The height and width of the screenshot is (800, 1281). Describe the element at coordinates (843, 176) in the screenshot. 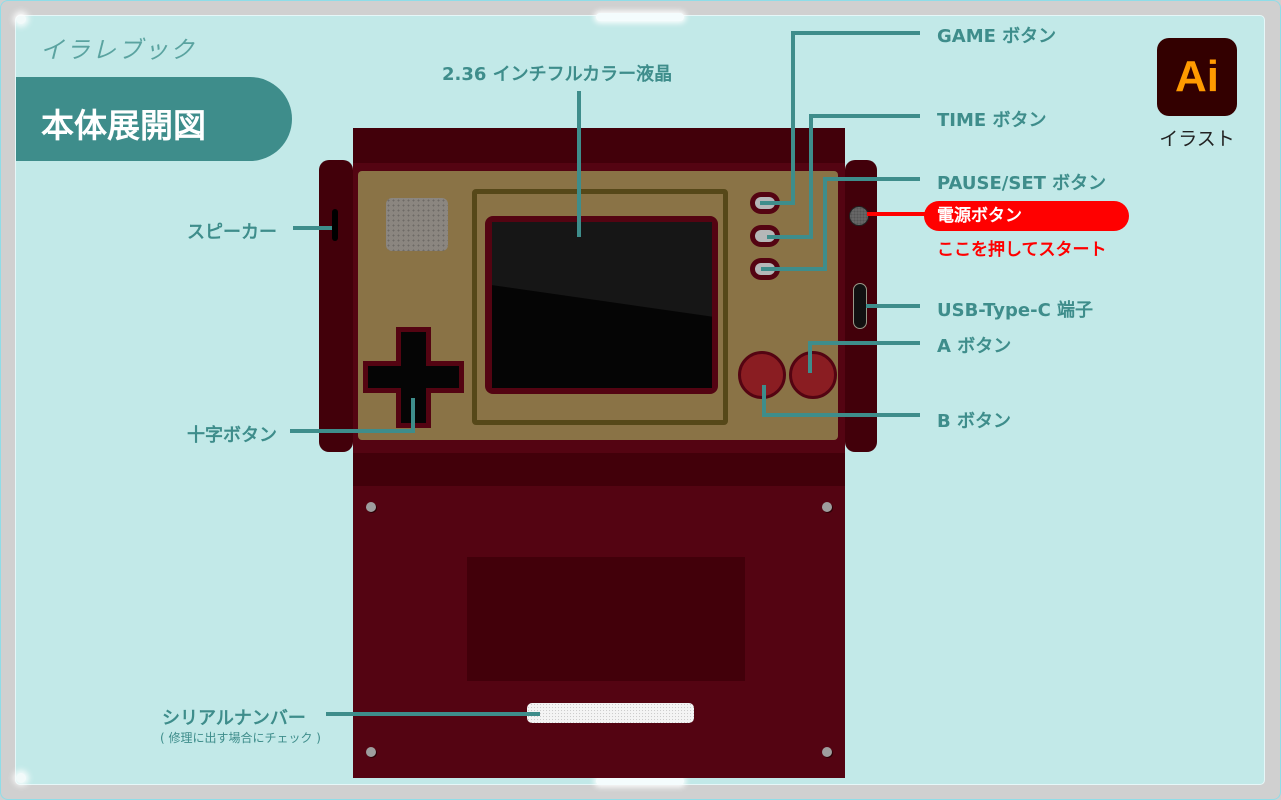

I see `leader-time` at that location.